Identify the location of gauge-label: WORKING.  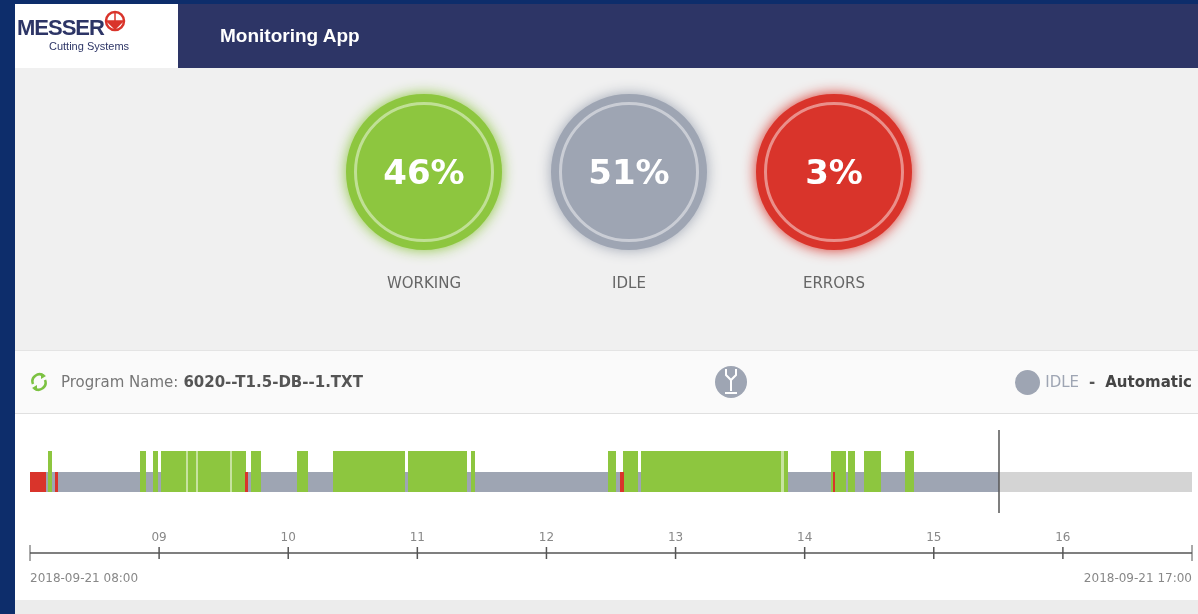
(424, 283).